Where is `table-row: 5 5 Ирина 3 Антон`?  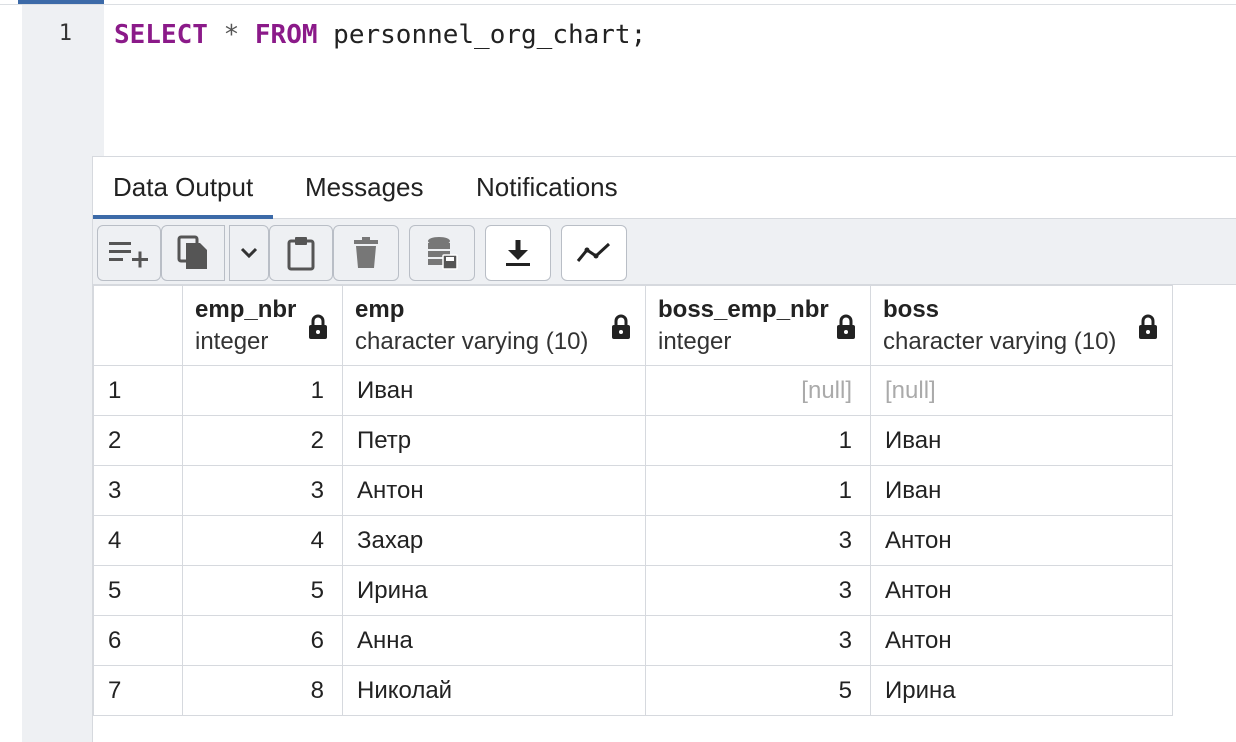 table-row: 5 5 Ирина 3 Антон is located at coordinates (633, 590).